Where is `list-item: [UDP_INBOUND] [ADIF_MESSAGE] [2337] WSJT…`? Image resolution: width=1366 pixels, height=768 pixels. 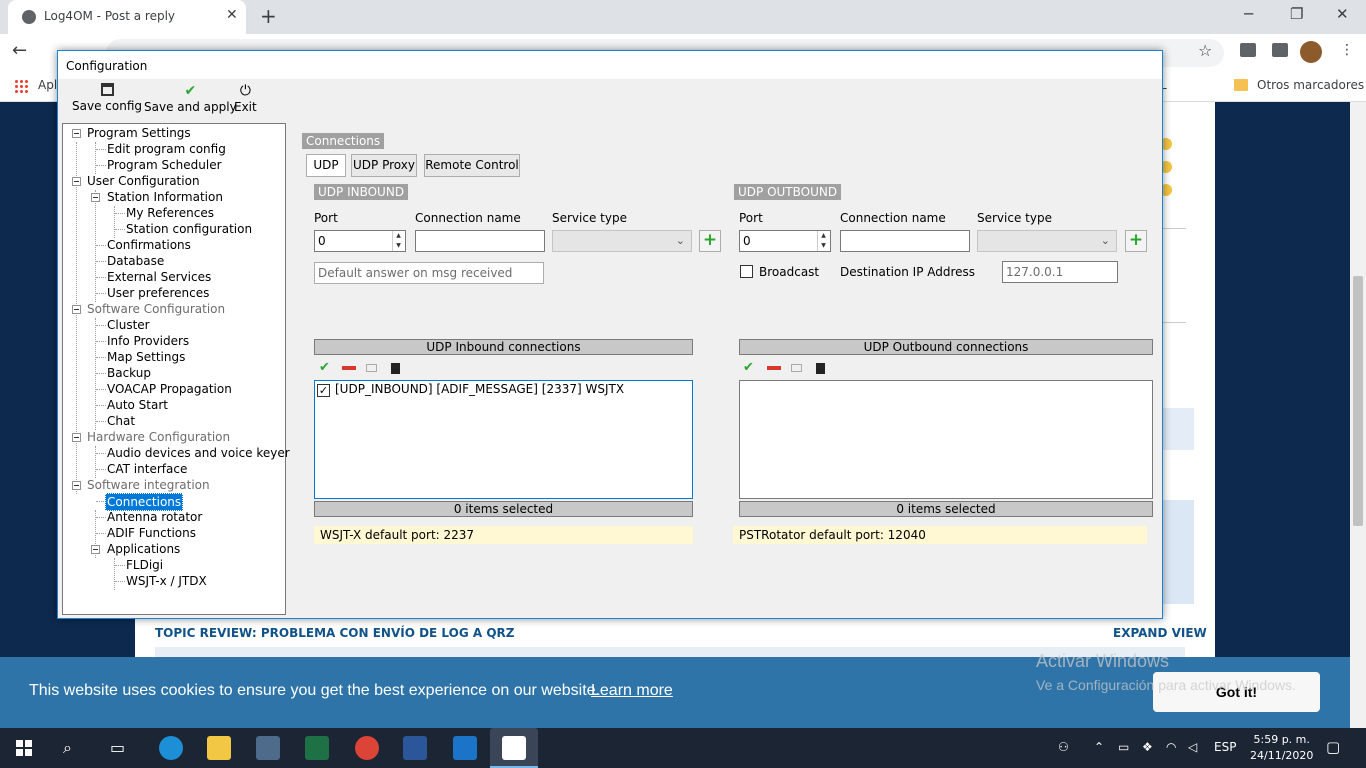 list-item: [UDP_INBOUND] [ADIF_MESSAGE] [2337] WSJT… is located at coordinates (479, 389).